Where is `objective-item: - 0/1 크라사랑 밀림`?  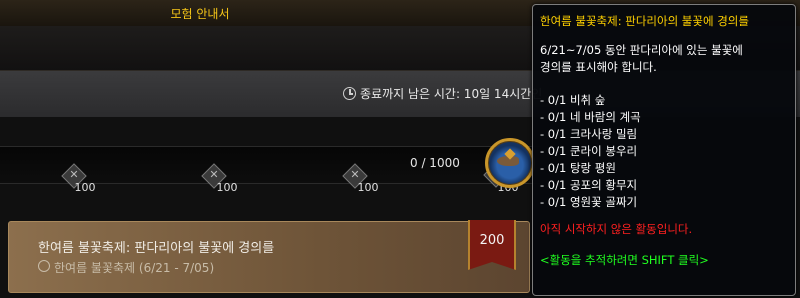
objective-item: - 0/1 크라사랑 밀림 is located at coordinates (589, 134).